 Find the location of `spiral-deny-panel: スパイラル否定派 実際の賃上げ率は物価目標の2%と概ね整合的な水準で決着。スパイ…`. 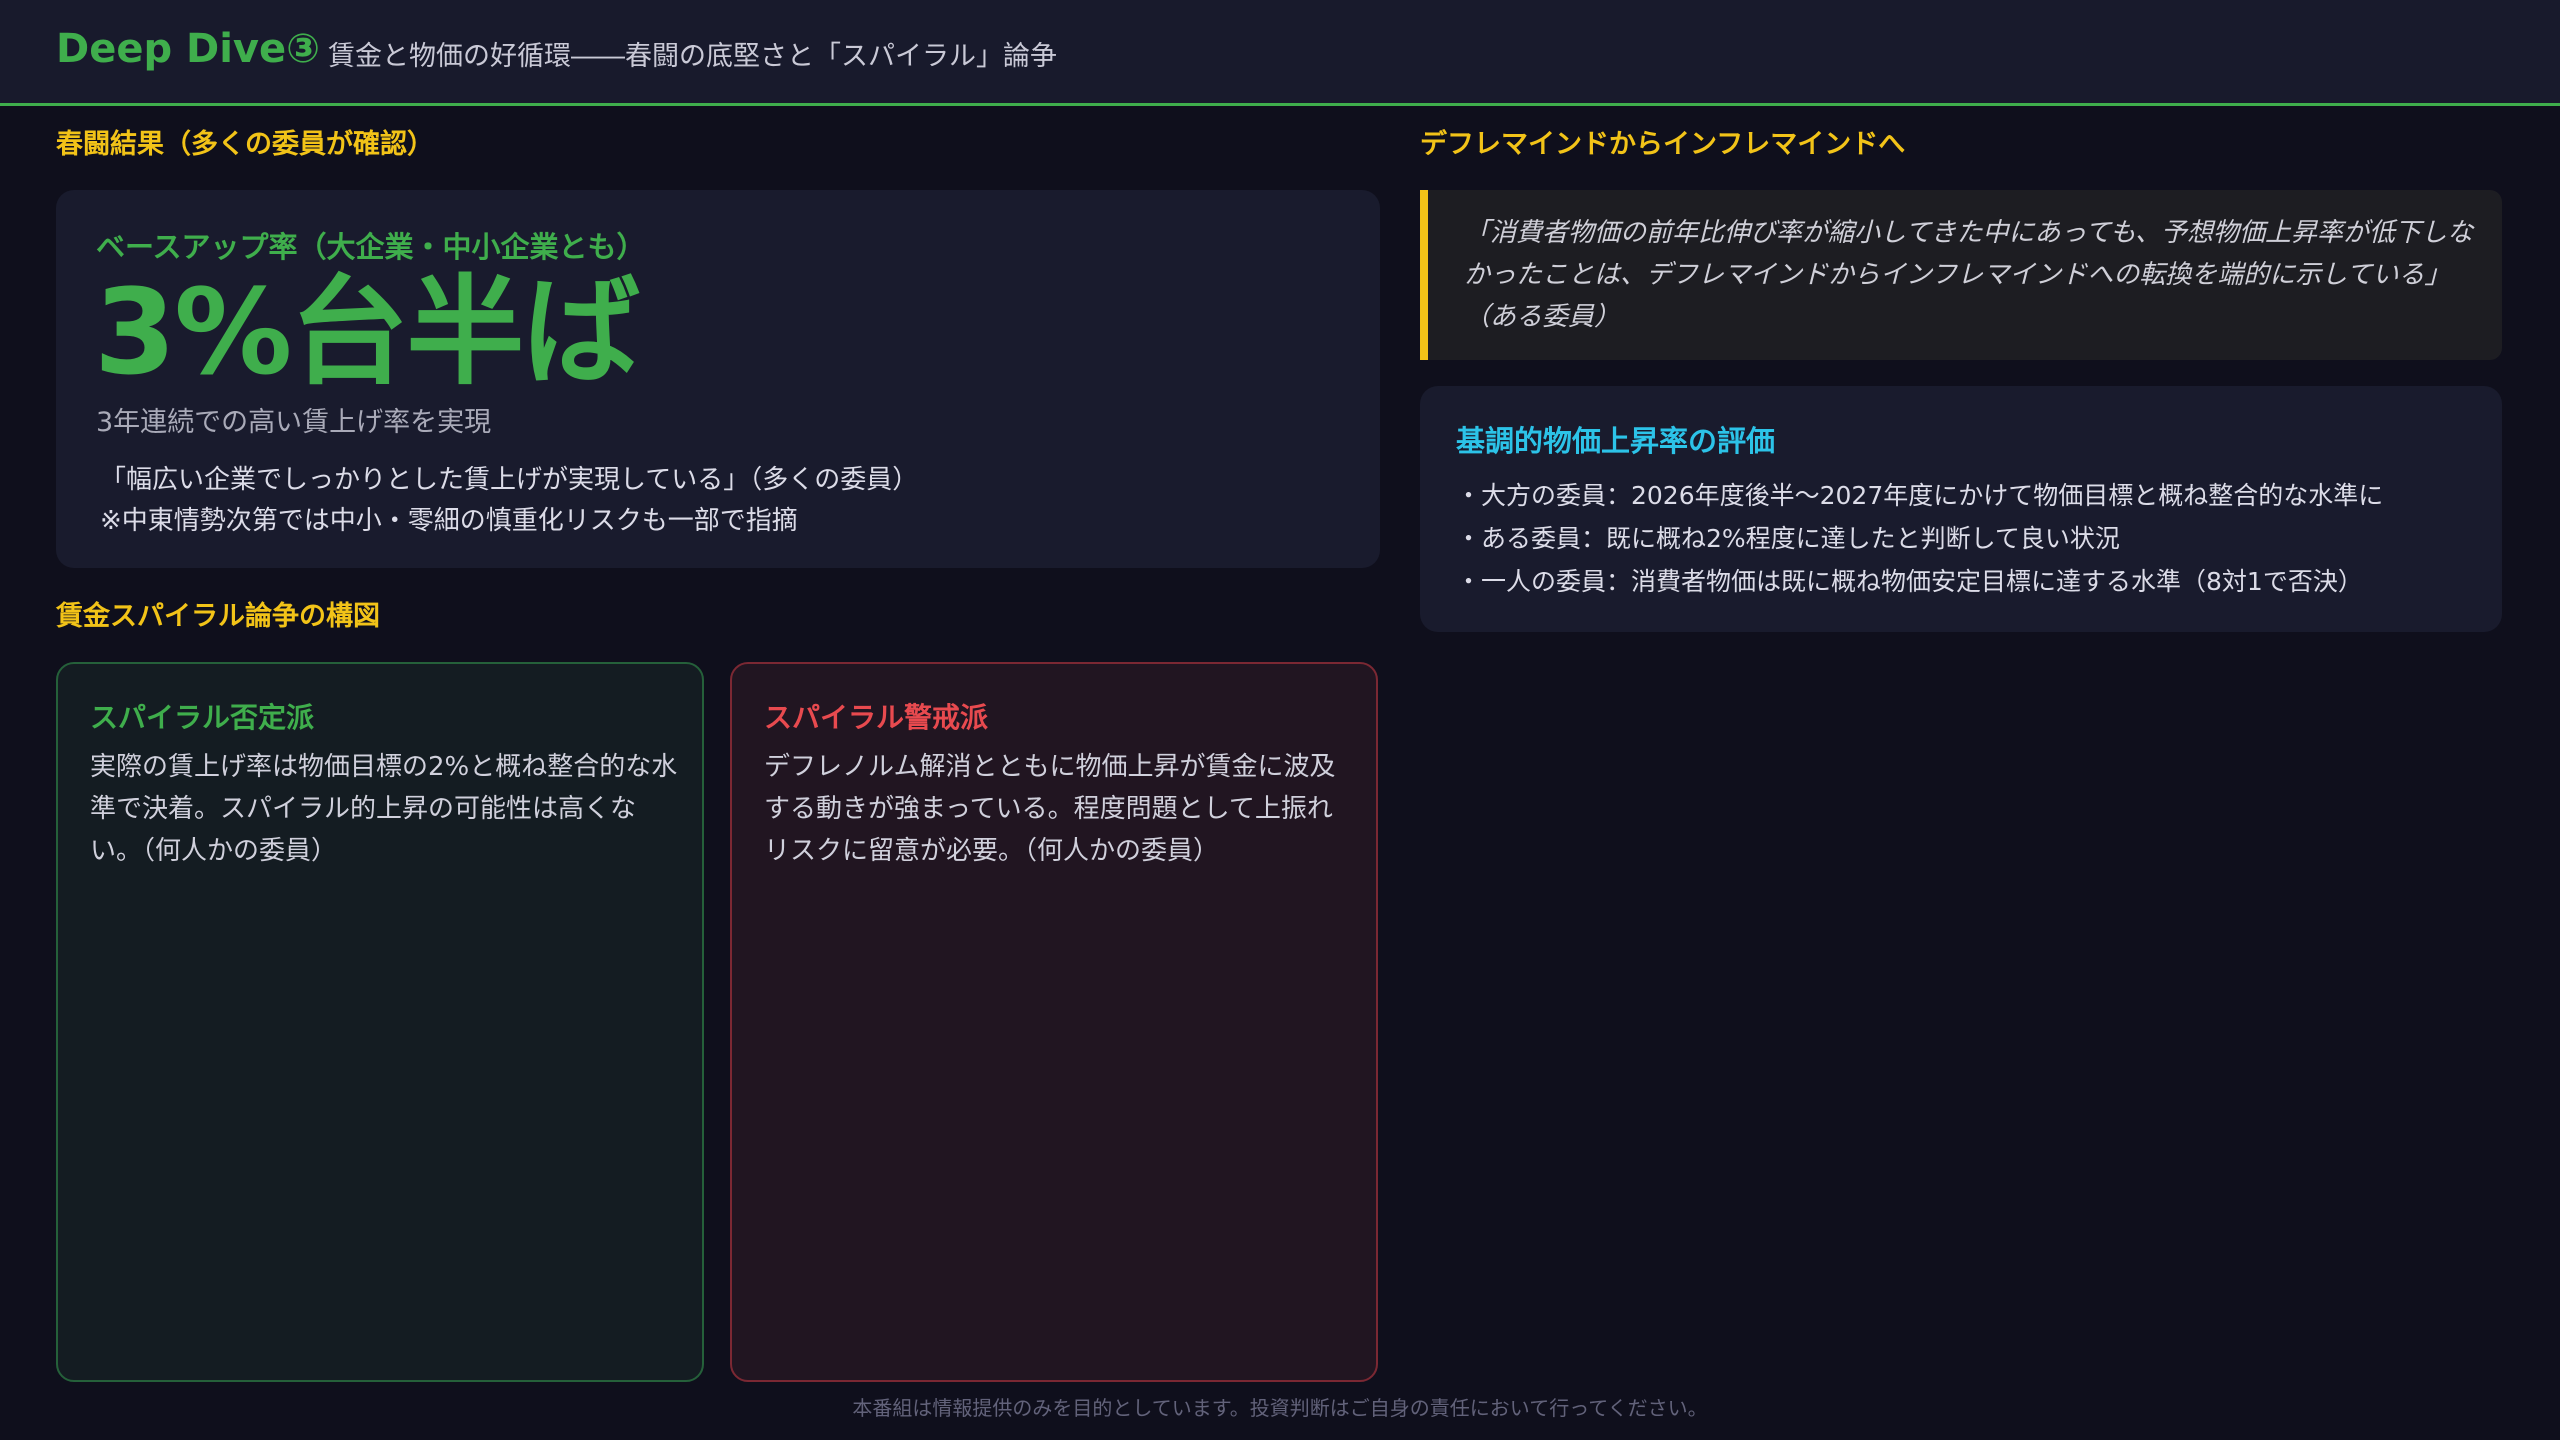

spiral-deny-panel: スパイラル否定派 実際の賃上げ率は物価目標の2%と概ね整合的な水準で決着。スパイ… is located at coordinates (380, 1022).